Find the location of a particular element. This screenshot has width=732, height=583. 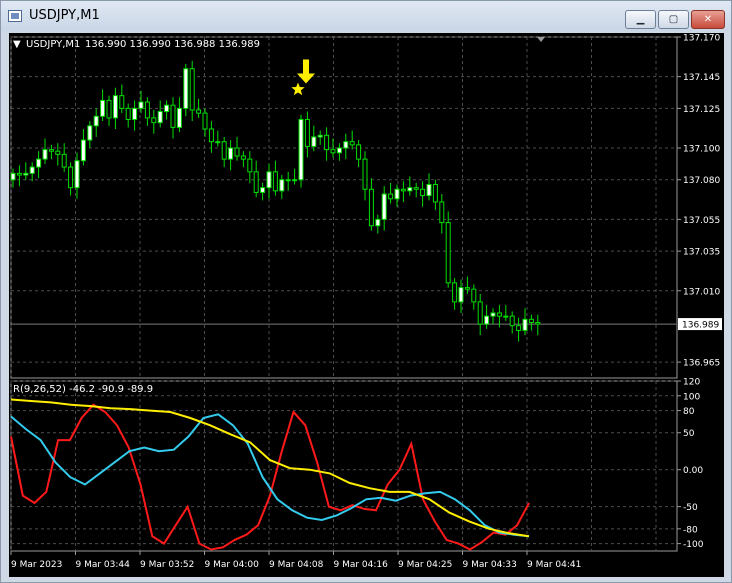

price-axis-label: 137.145 is located at coordinates (701, 78).